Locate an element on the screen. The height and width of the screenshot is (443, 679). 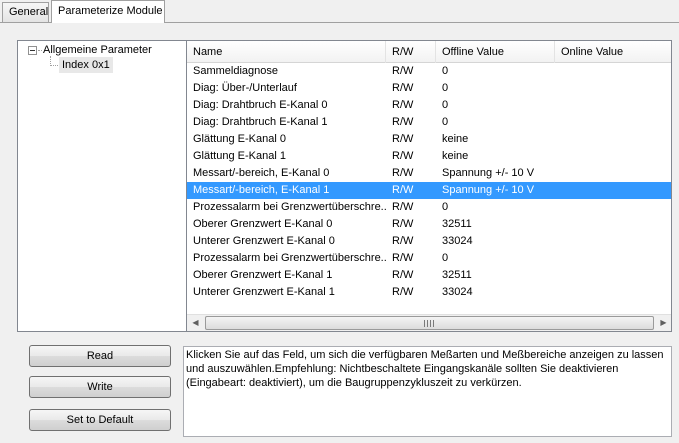
write-button: Write is located at coordinates (100, 387).